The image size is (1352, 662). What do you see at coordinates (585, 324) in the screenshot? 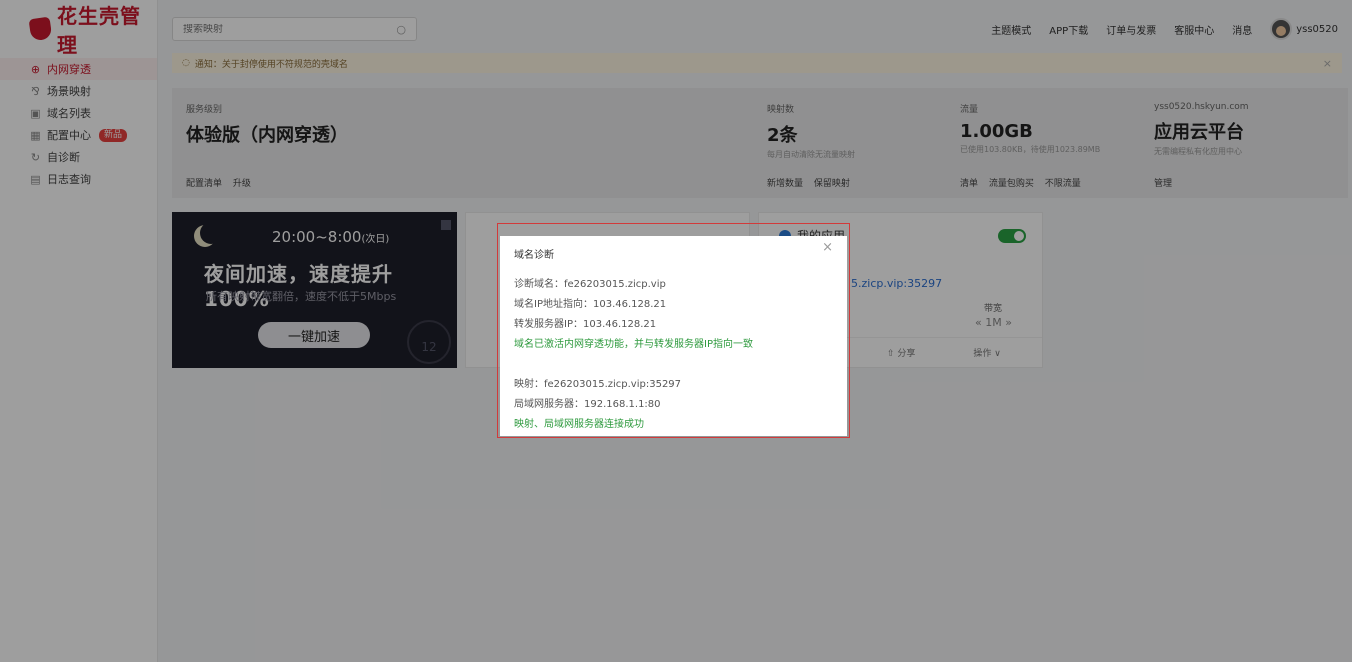
I see `forward-server-ip: 转发服务器IP：103.46.128.21` at bounding box center [585, 324].